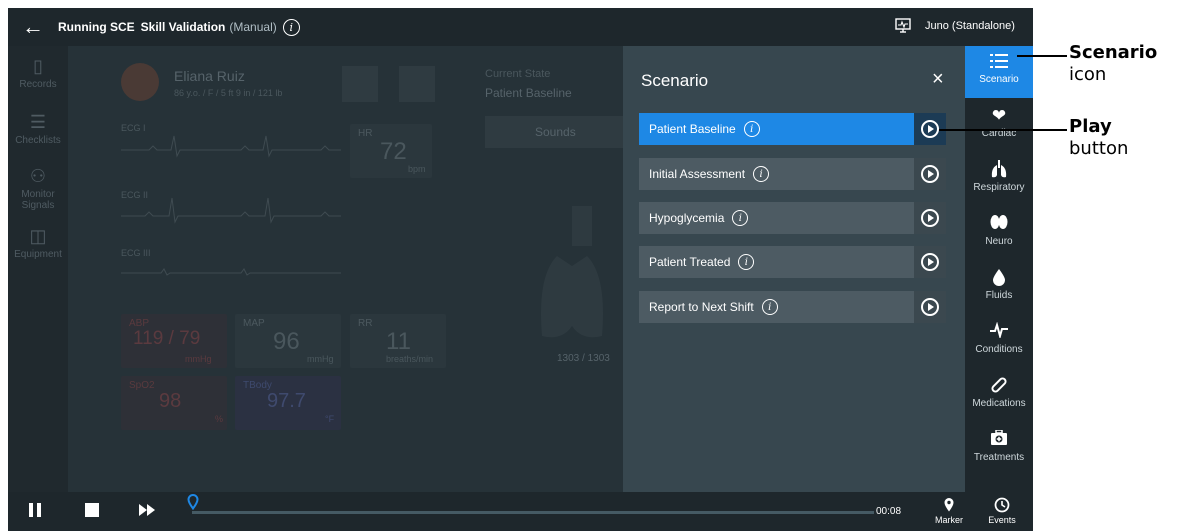 This screenshot has width=1181, height=531. I want to click on layout-button, so click(360, 84).